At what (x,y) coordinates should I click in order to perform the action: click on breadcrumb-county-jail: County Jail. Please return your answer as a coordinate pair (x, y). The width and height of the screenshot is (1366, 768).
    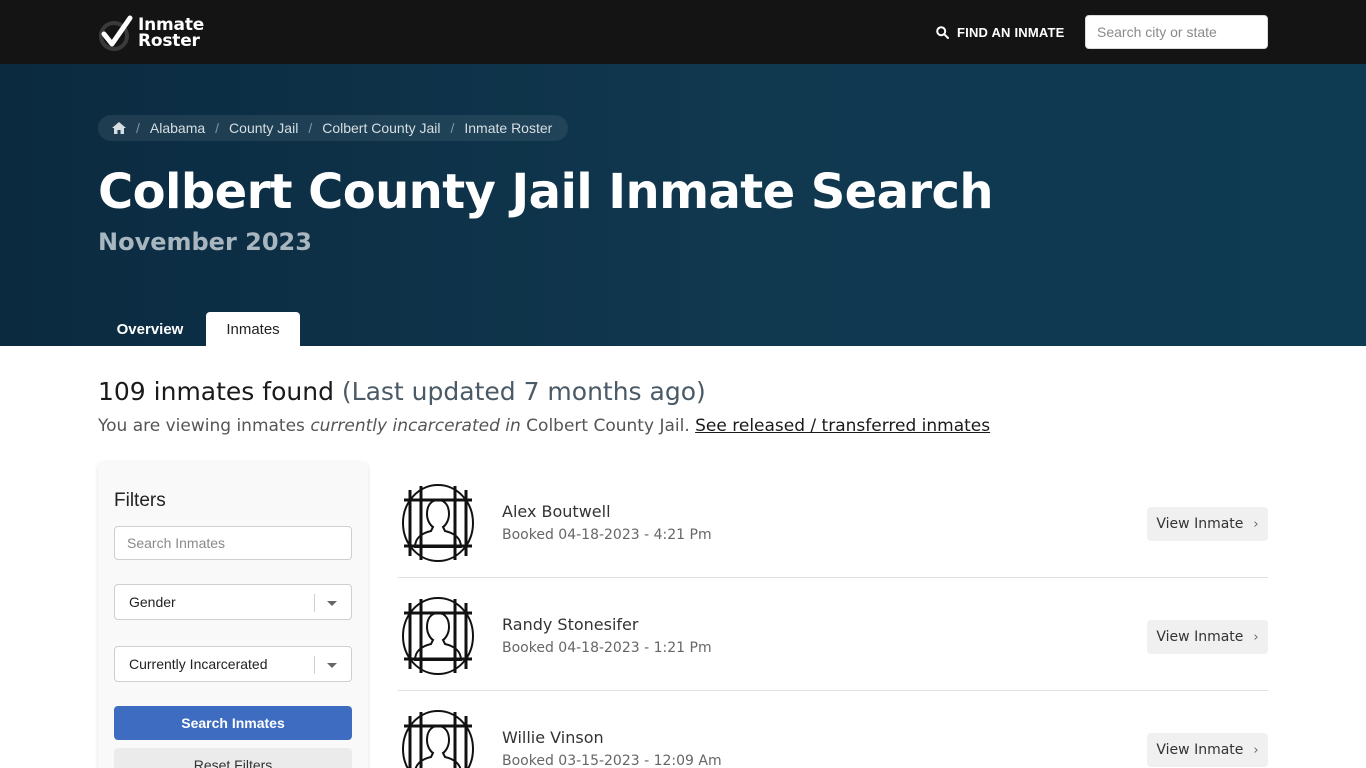
    Looking at the image, I should click on (263, 128).